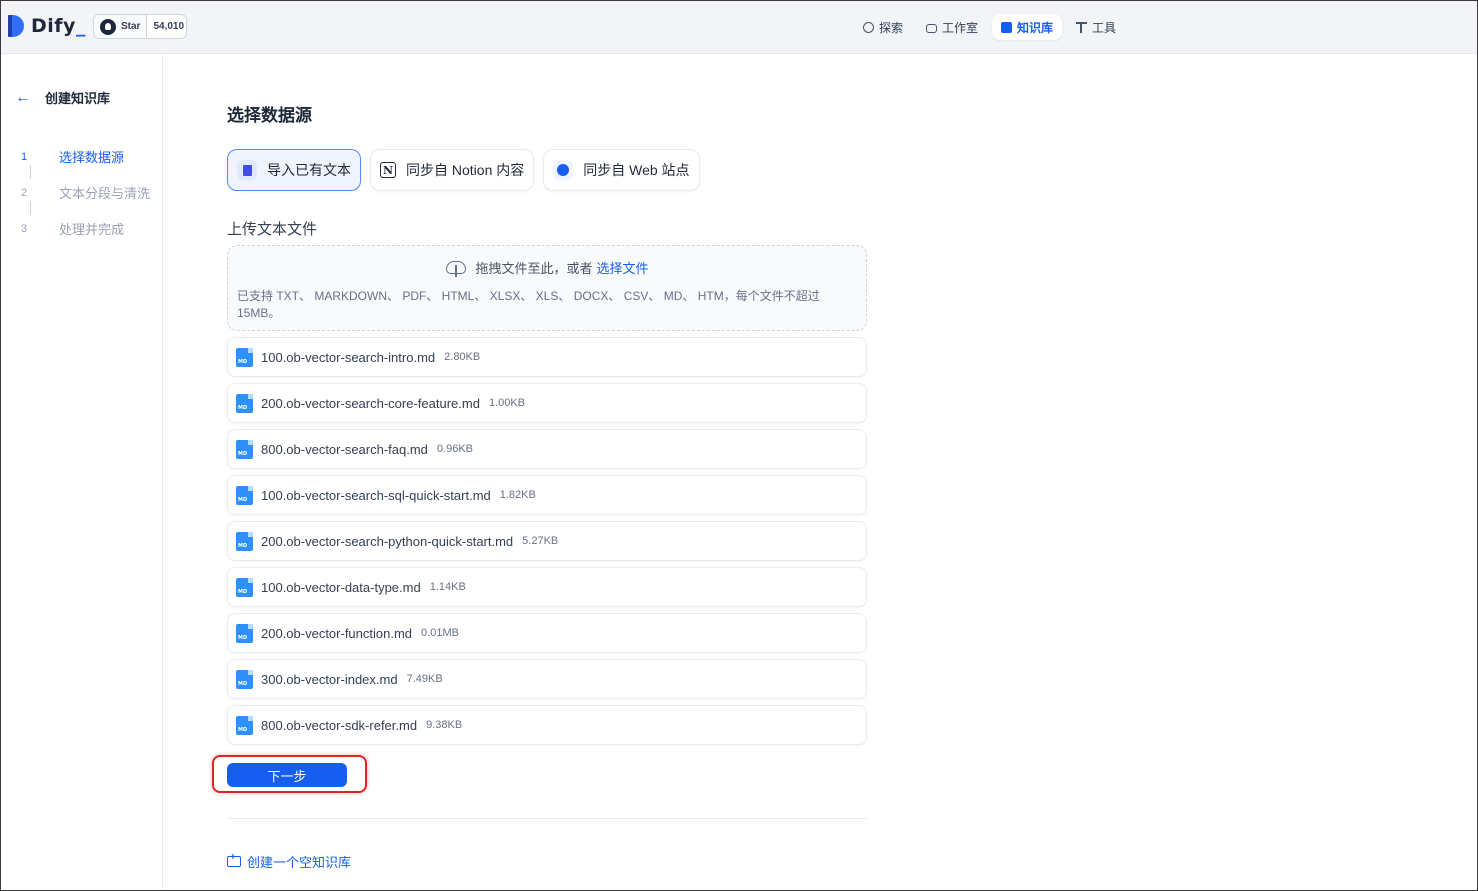  What do you see at coordinates (547, 679) in the screenshot?
I see `file-item: 300.ob-vector-index.md 7.49KB` at bounding box center [547, 679].